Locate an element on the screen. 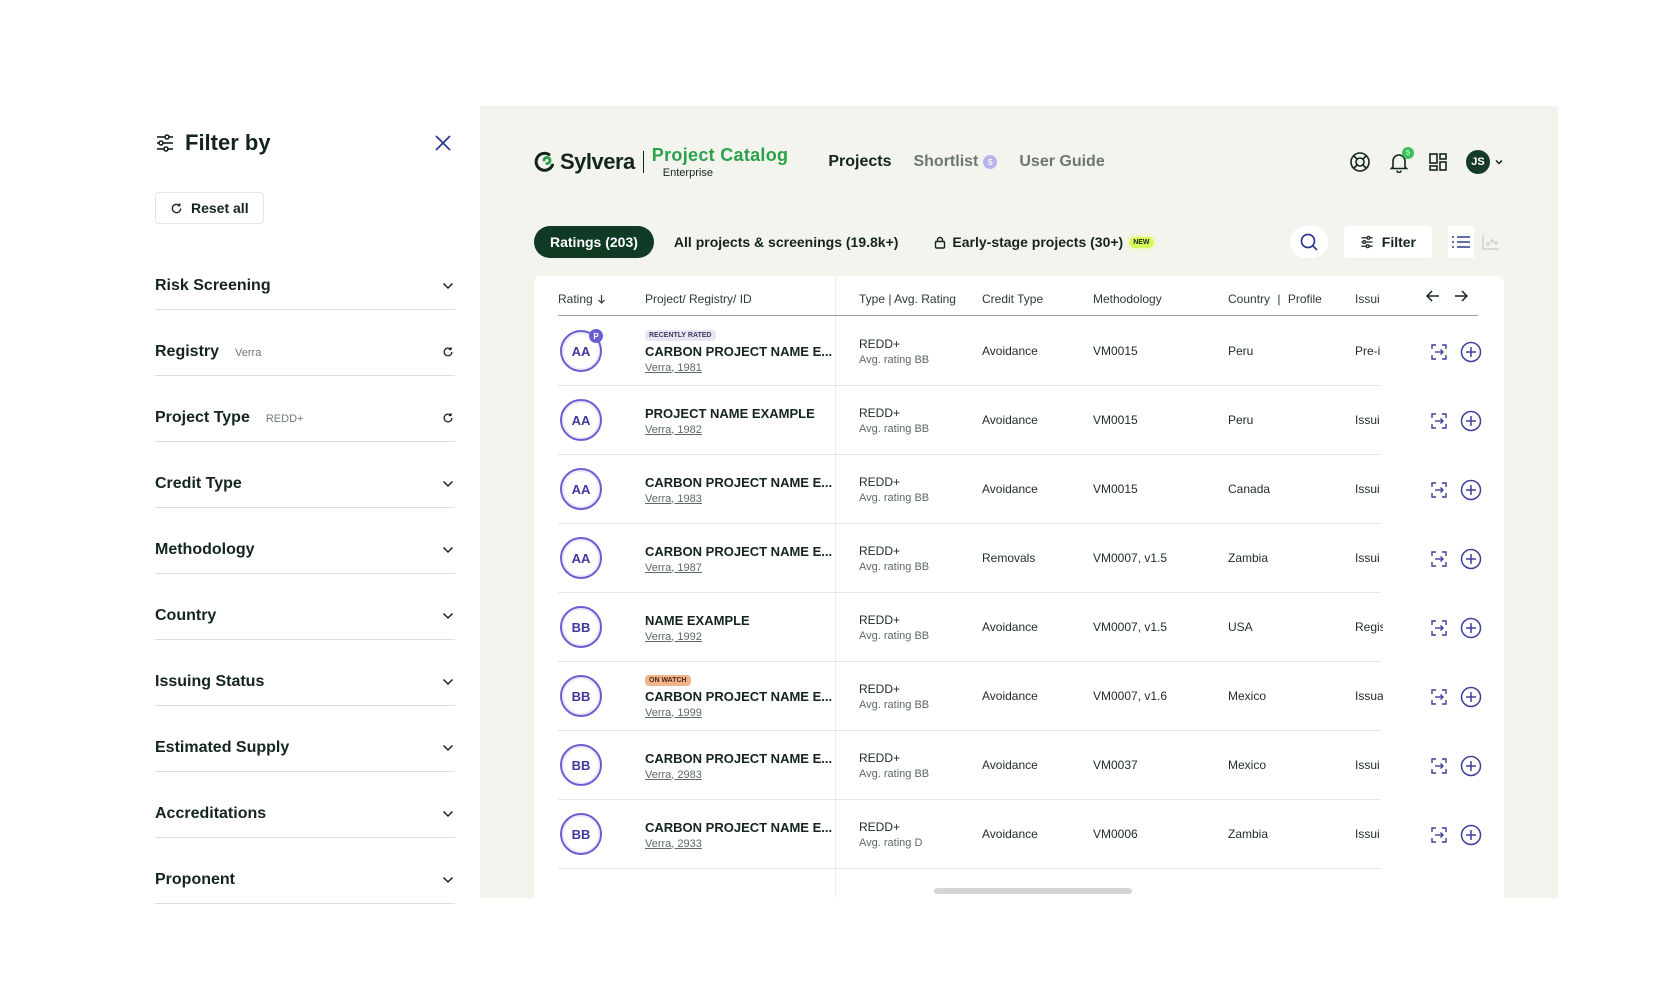 The width and height of the screenshot is (1680, 1000). registry-link: Verra, 1999 is located at coordinates (738, 713).